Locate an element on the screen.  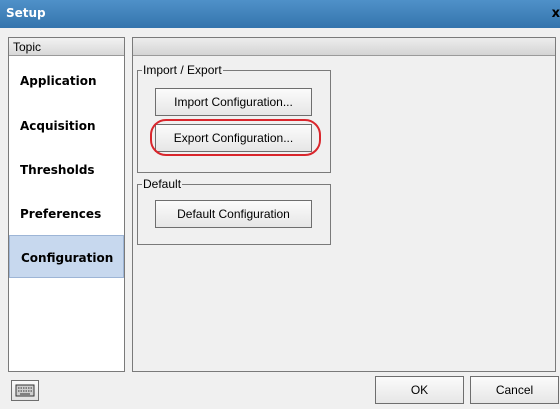
cancel-label: Cancel is located at coordinates (514, 390).